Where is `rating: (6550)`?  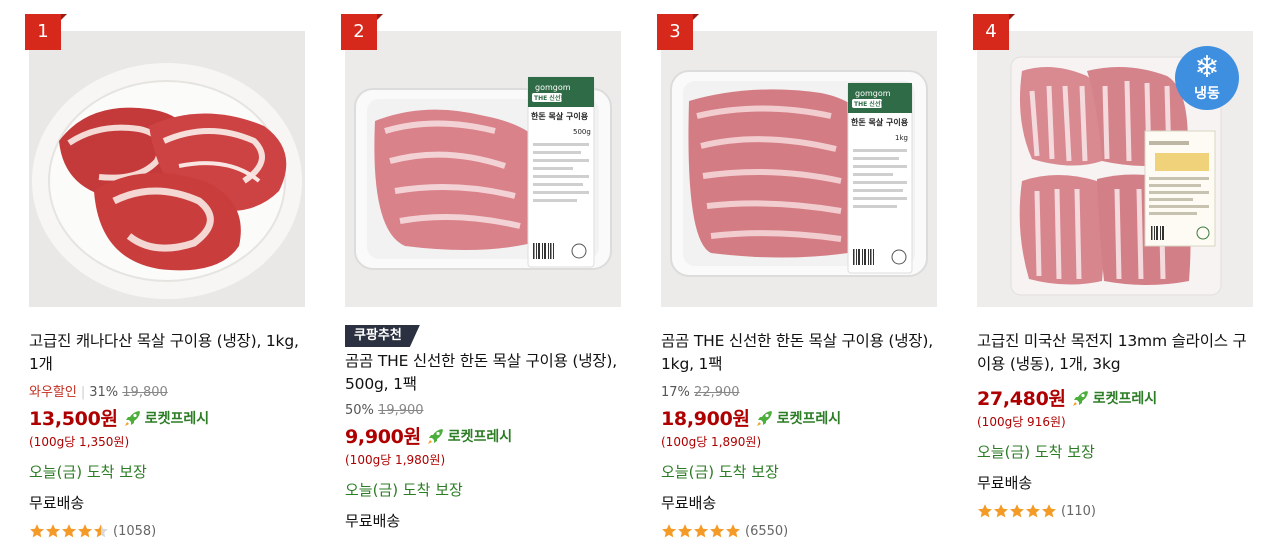 rating: (6550) is located at coordinates (799, 531).